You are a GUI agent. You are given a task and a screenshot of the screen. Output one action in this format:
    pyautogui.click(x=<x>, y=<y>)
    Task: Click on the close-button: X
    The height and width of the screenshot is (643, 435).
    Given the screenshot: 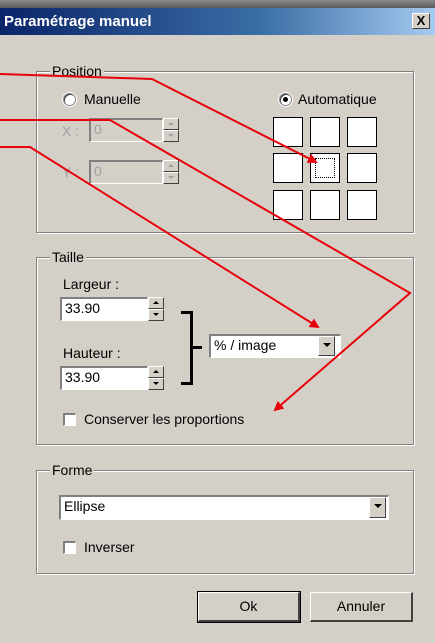 What is the action you would take?
    pyautogui.click(x=421, y=21)
    